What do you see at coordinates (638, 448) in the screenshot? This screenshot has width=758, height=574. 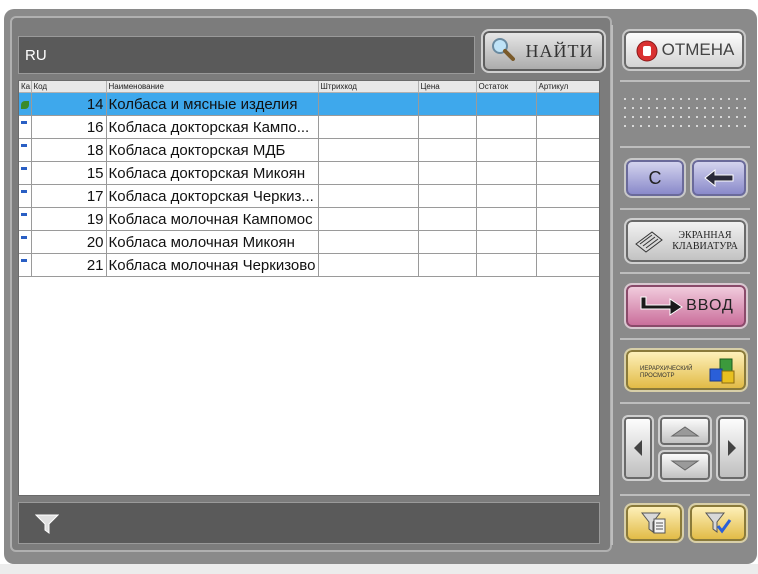 I see `nav-left-button` at bounding box center [638, 448].